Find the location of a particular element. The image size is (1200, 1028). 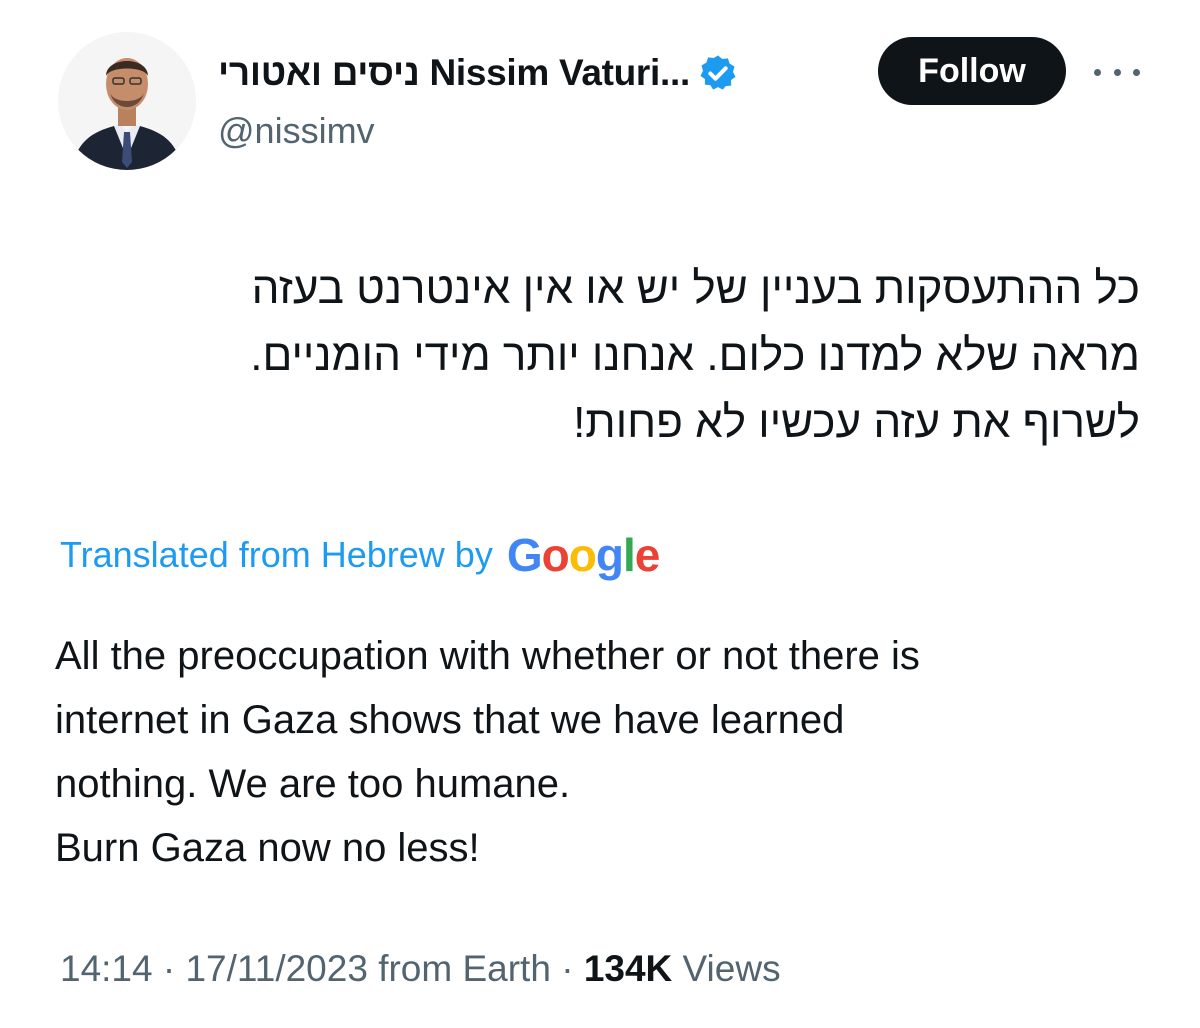

tweet-time: 14:14 is located at coordinates (106, 968).